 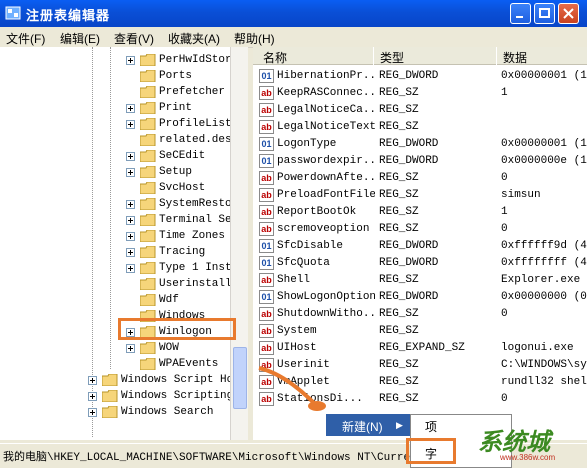 I want to click on tree-item: SvcHost, so click(x=115, y=188).